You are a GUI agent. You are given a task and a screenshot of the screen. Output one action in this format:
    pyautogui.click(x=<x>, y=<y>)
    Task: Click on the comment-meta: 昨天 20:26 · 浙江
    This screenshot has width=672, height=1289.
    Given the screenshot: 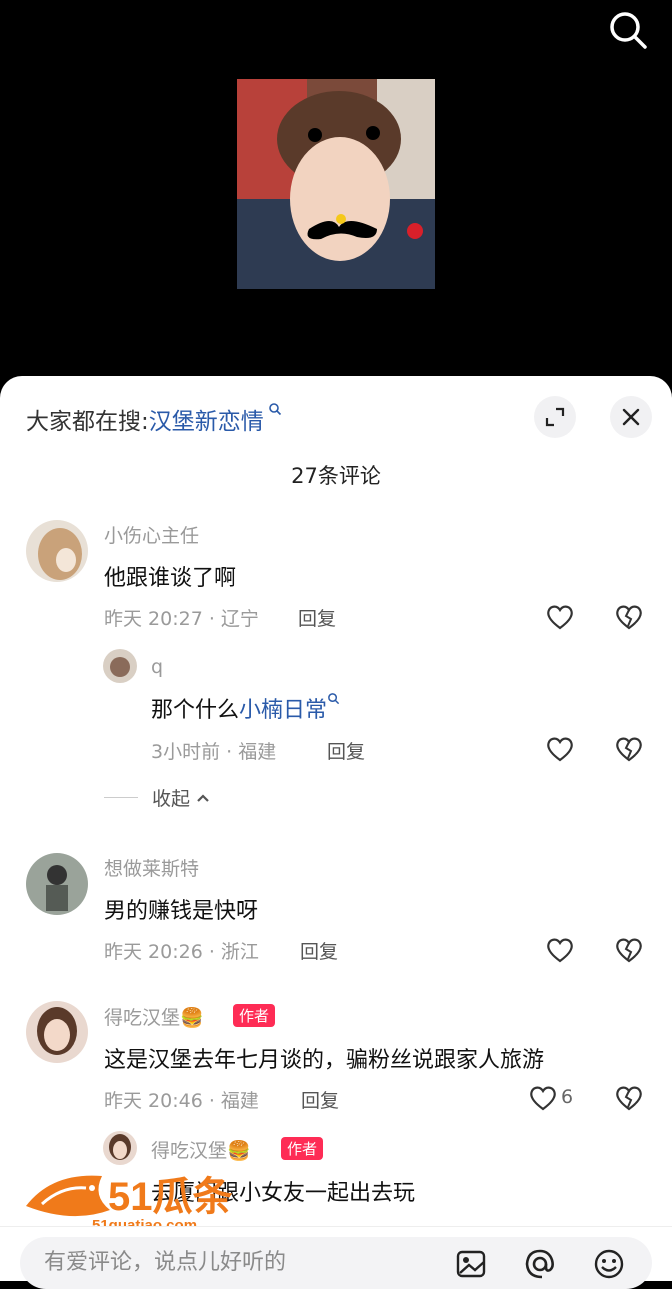 What is the action you would take?
    pyautogui.click(x=181, y=952)
    